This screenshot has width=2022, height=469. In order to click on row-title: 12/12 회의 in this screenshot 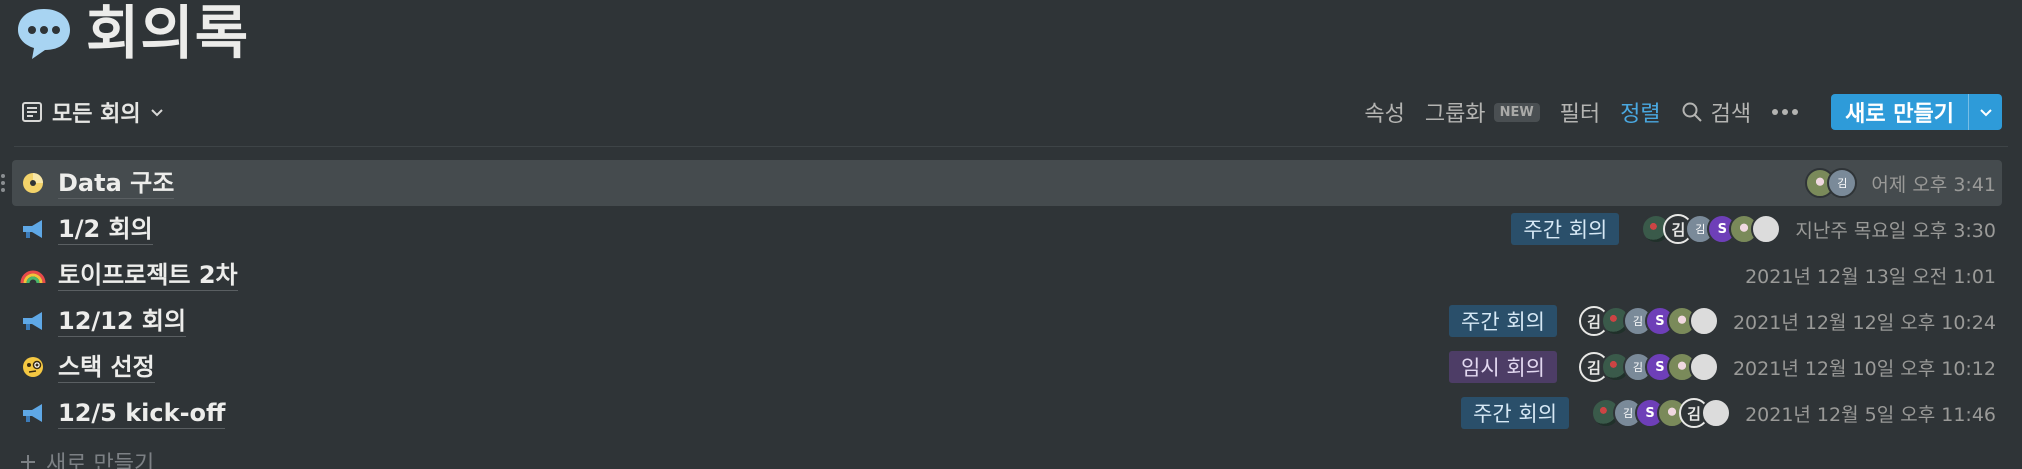, I will do `click(122, 321)`.